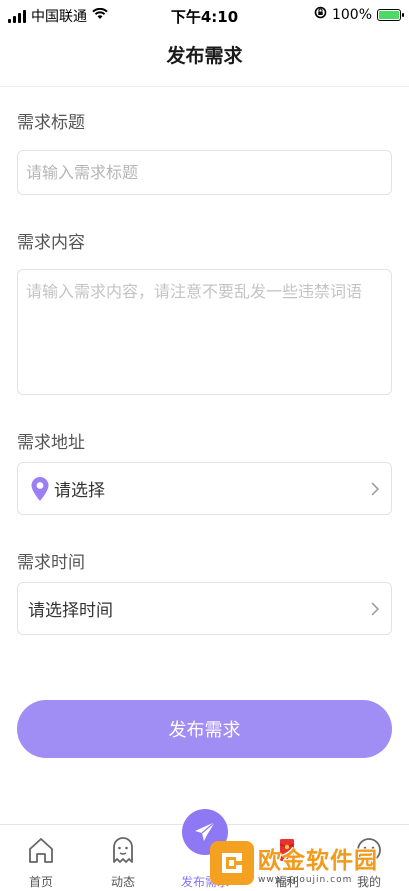 This screenshot has height=891, width=409. I want to click on watermark-url: www.apoujin.com, so click(305, 880).